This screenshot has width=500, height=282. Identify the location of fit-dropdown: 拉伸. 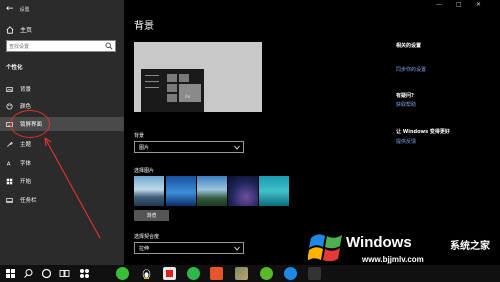
(189, 248).